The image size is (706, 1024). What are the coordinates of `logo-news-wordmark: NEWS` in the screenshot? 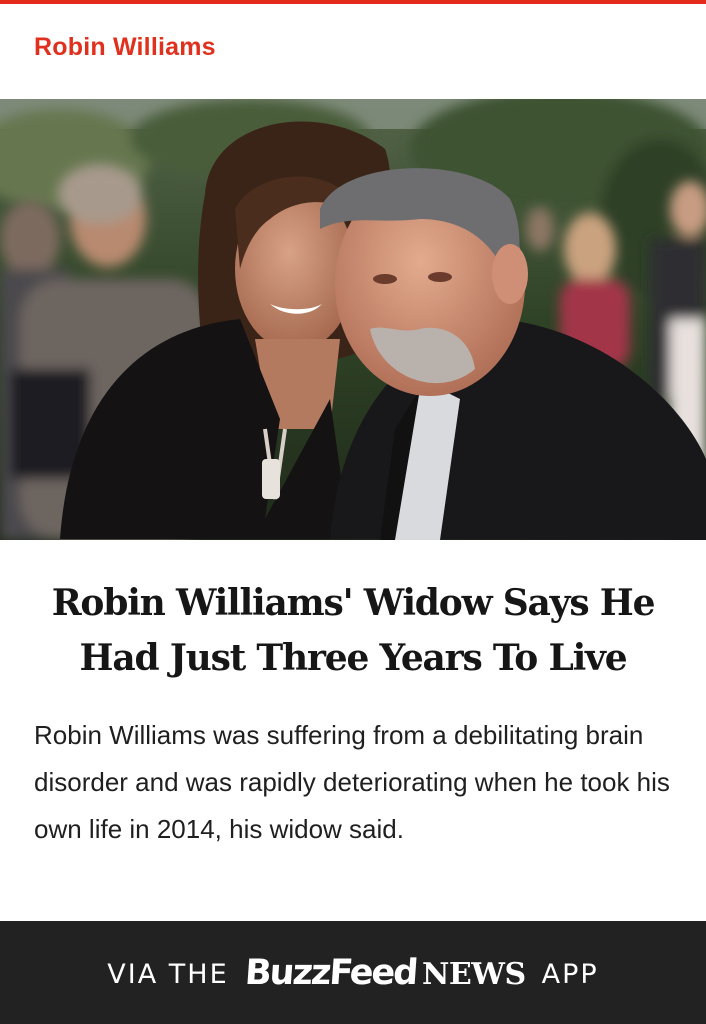 It's located at (474, 974).